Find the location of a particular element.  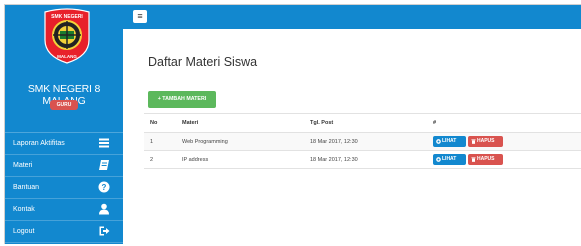

question-icon: ? is located at coordinates (104, 187).